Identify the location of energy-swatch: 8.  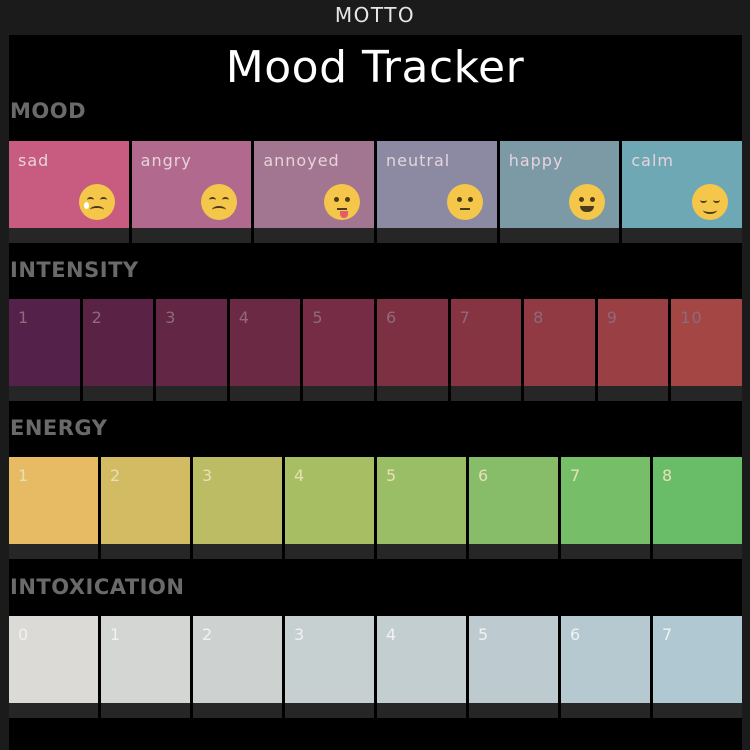
(697, 500).